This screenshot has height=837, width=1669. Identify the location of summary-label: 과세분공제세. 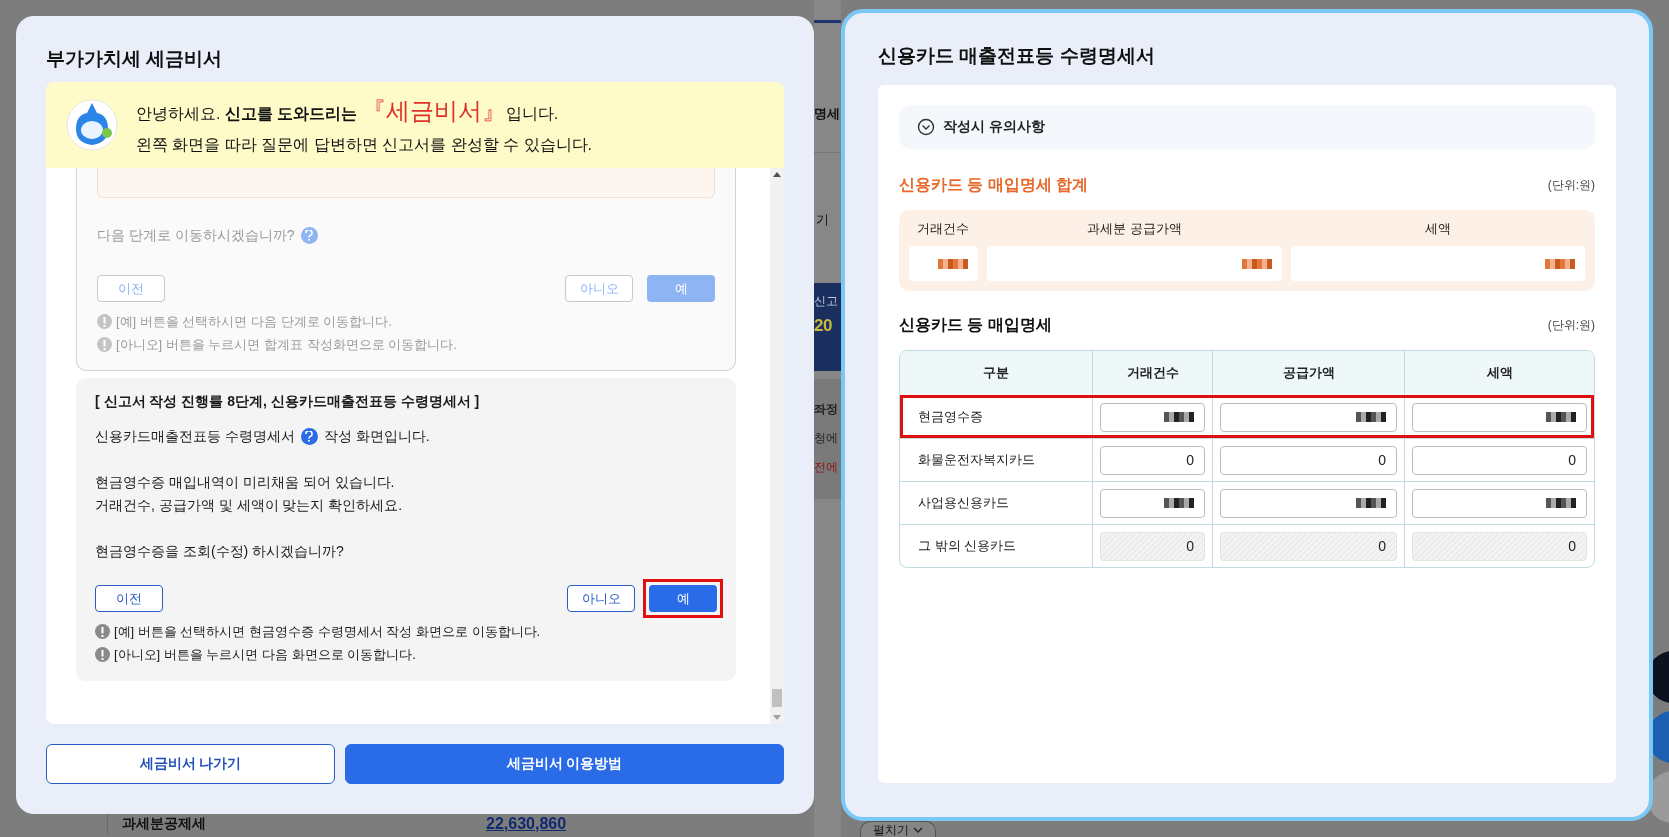
(164, 824).